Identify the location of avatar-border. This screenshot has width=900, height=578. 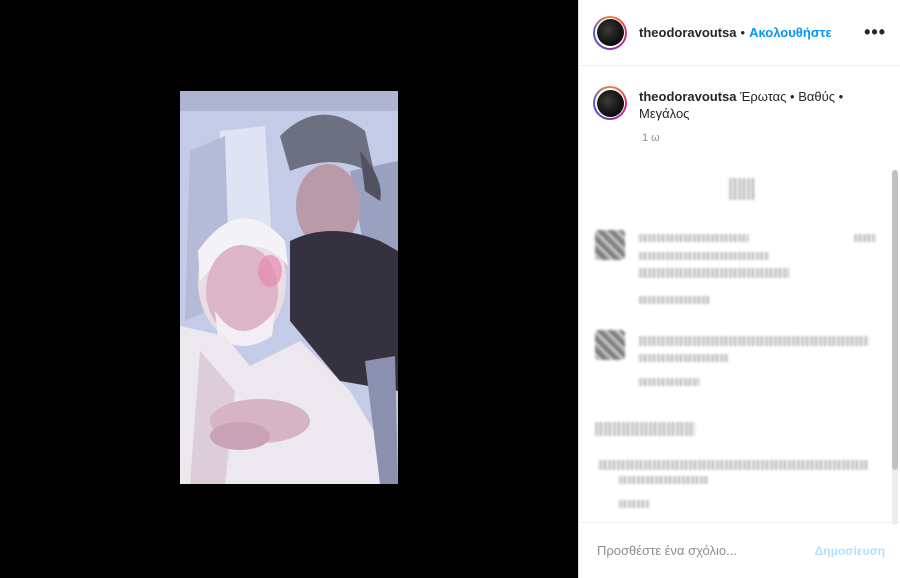
(610, 32).